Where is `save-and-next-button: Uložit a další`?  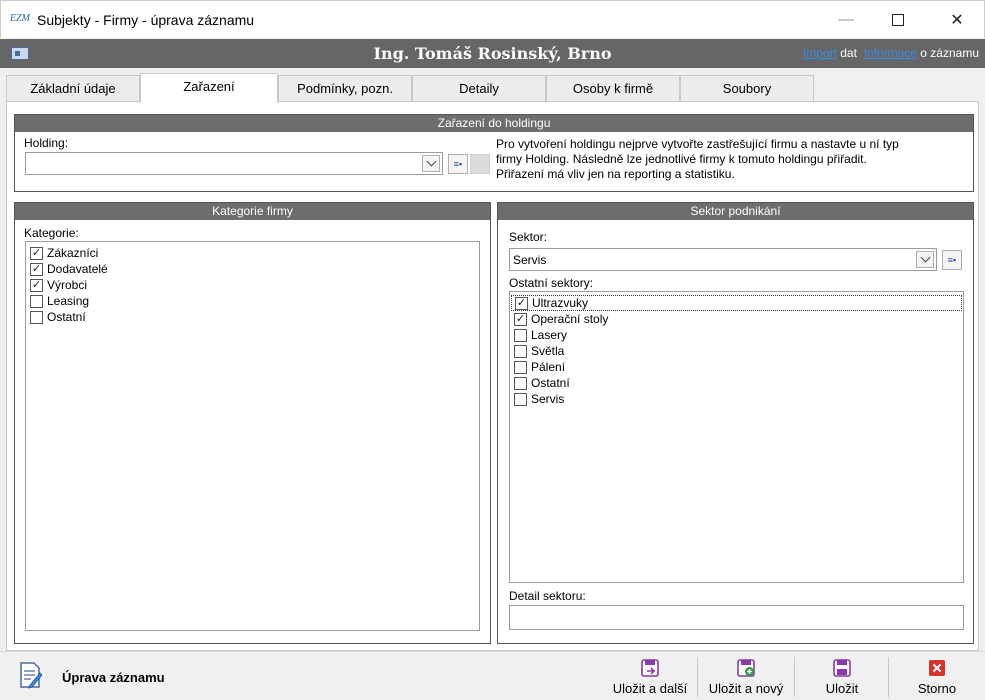
save-and-next-button: Uložit a další is located at coordinates (650, 677).